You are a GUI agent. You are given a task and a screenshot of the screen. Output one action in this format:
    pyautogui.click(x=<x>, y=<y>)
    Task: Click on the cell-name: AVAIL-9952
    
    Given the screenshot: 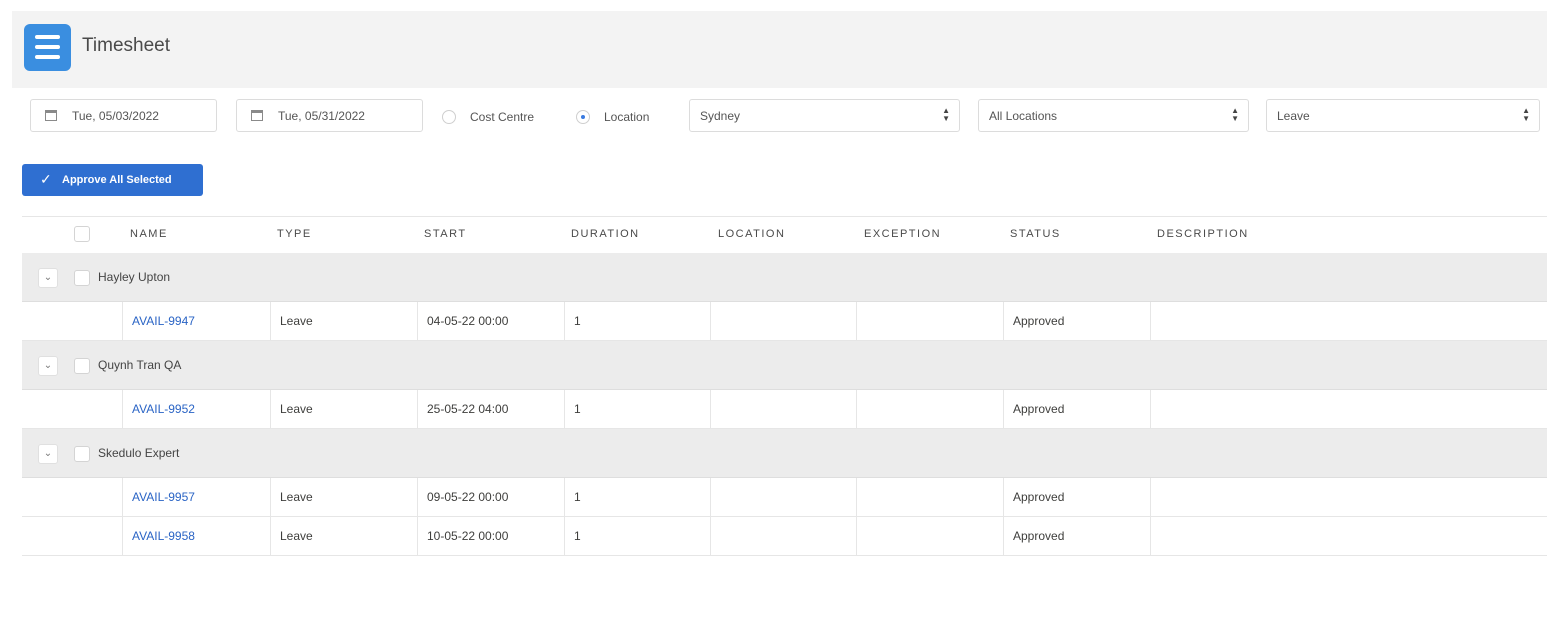 What is the action you would take?
    pyautogui.click(x=196, y=409)
    